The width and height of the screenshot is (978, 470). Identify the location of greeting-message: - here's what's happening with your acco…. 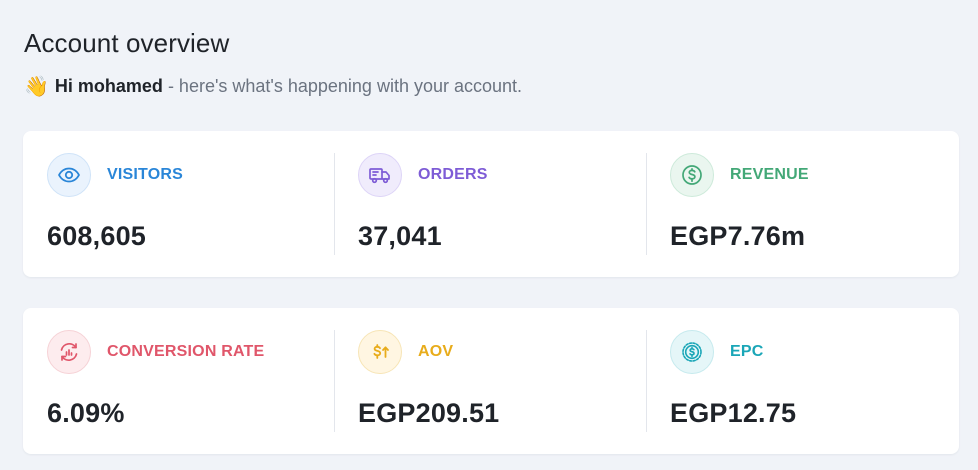
(345, 86).